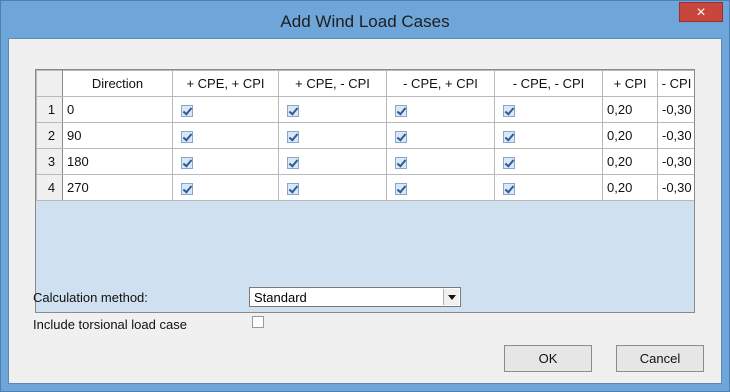  What do you see at coordinates (355, 297) in the screenshot?
I see `calc-method-select: Standard` at bounding box center [355, 297].